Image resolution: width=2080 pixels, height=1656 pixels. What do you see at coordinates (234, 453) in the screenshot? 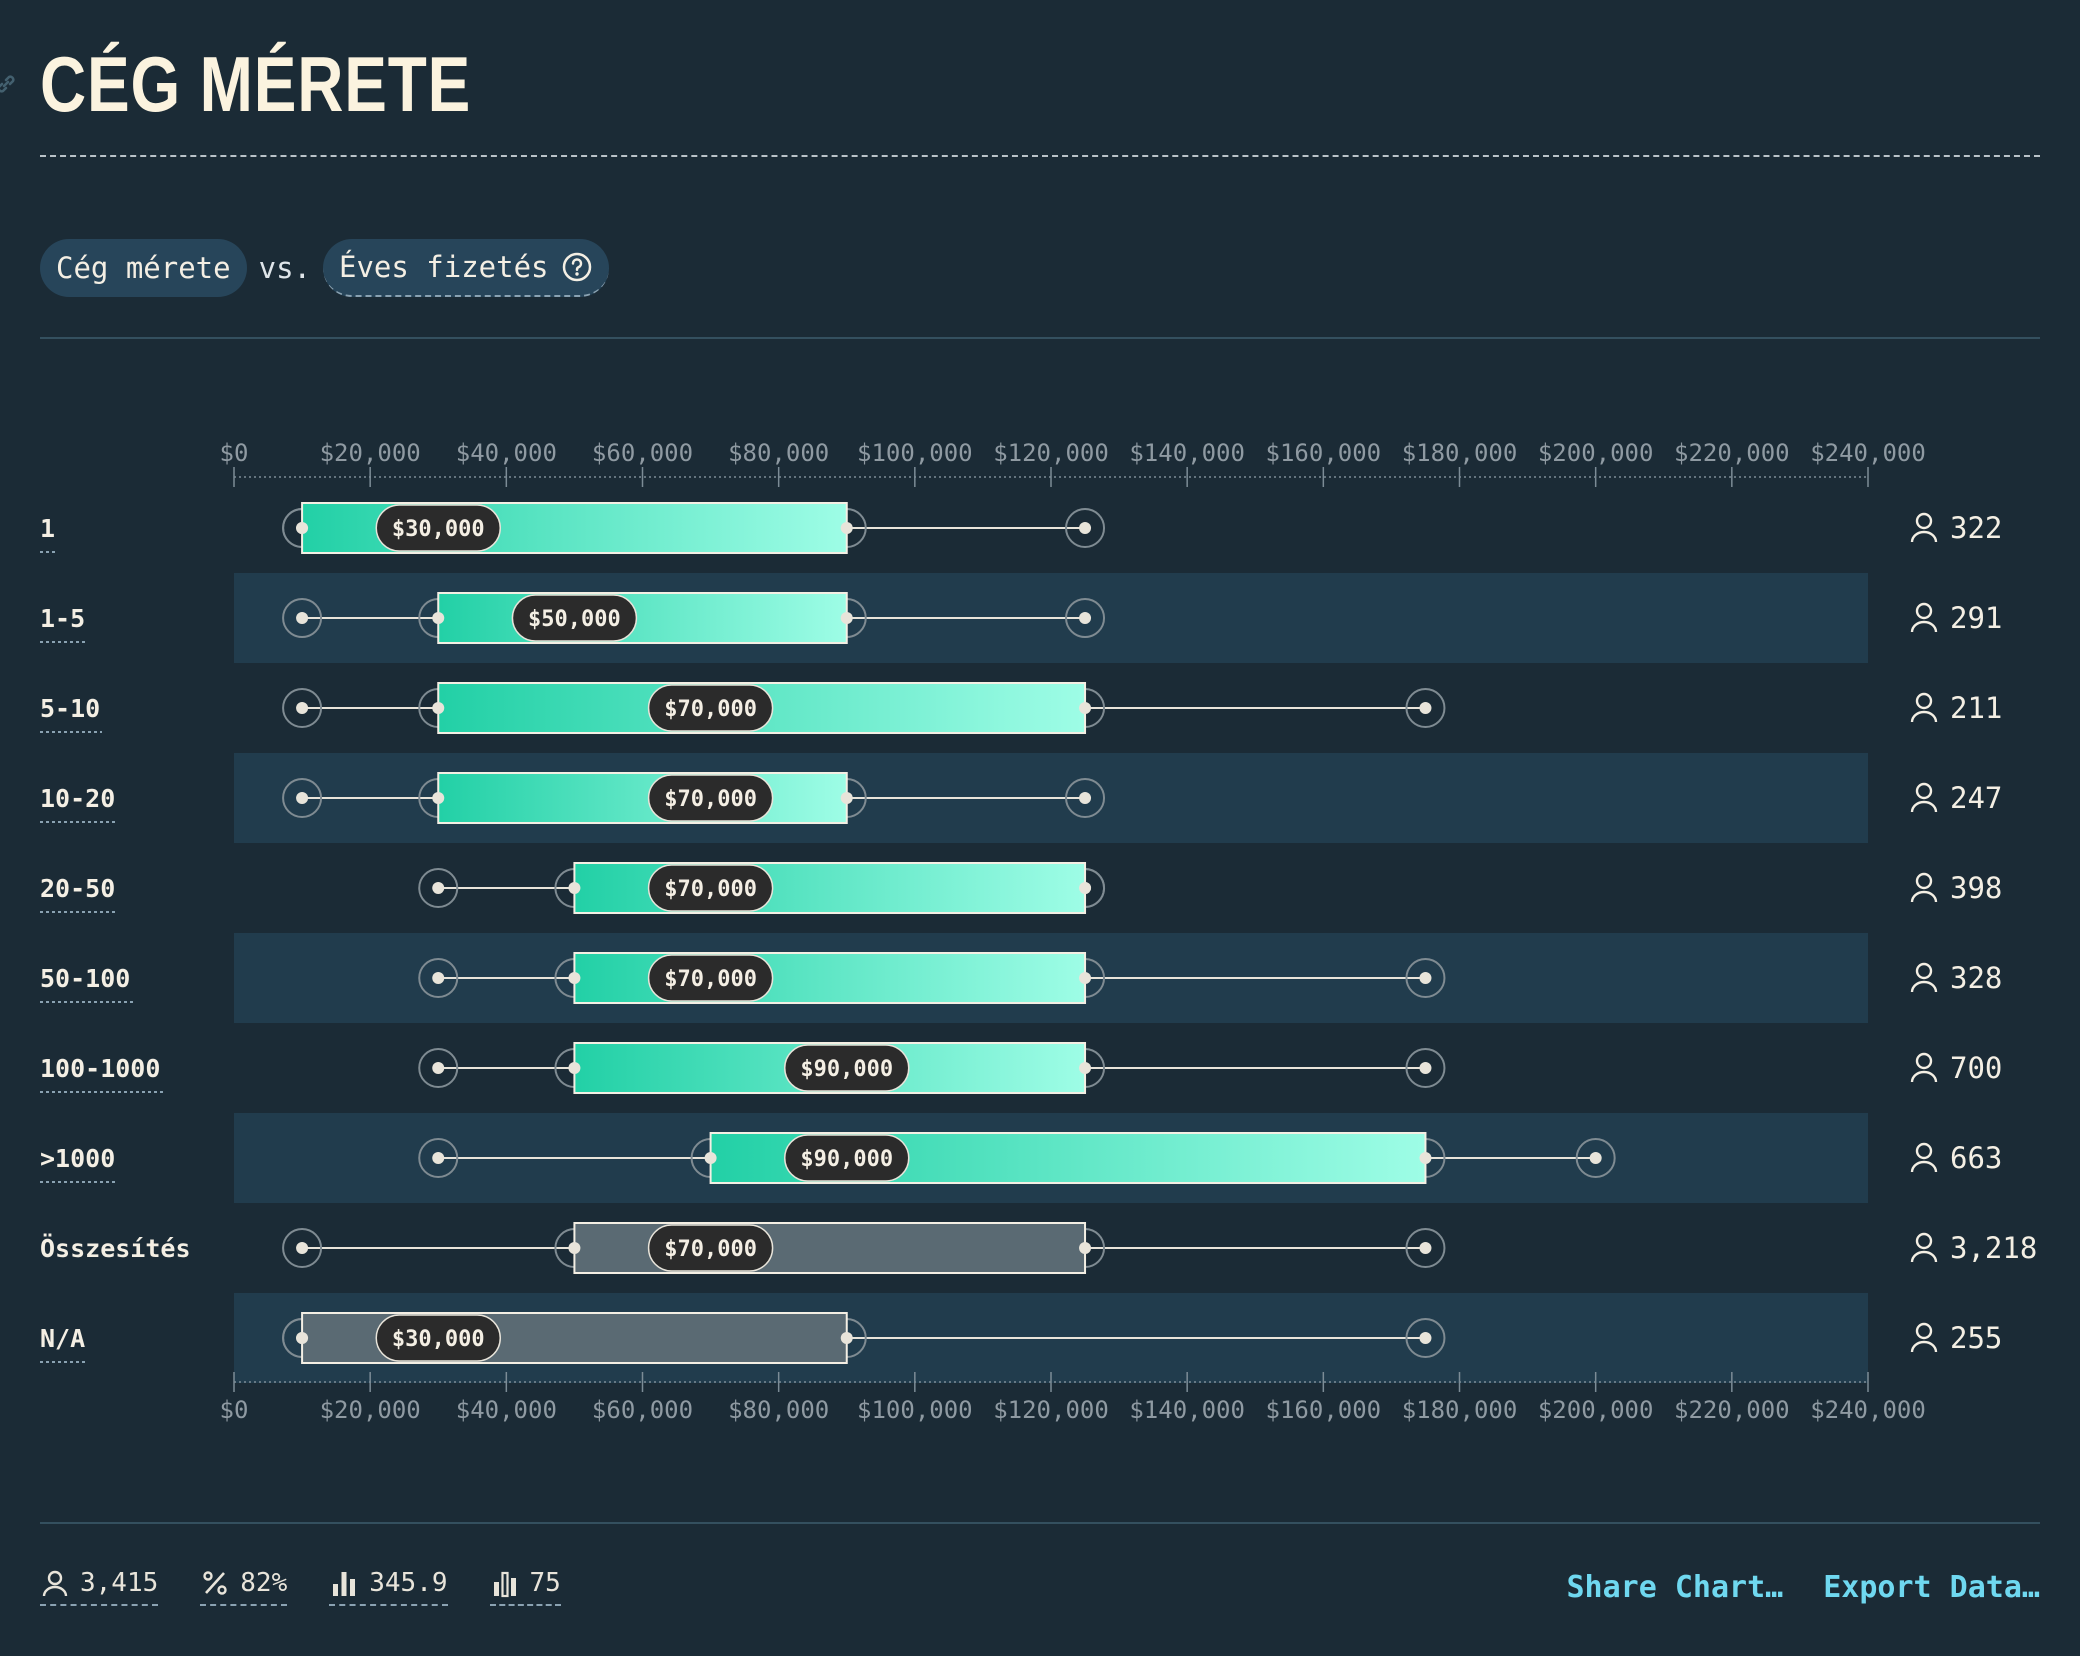
I see `top-tick-label: $0` at bounding box center [234, 453].